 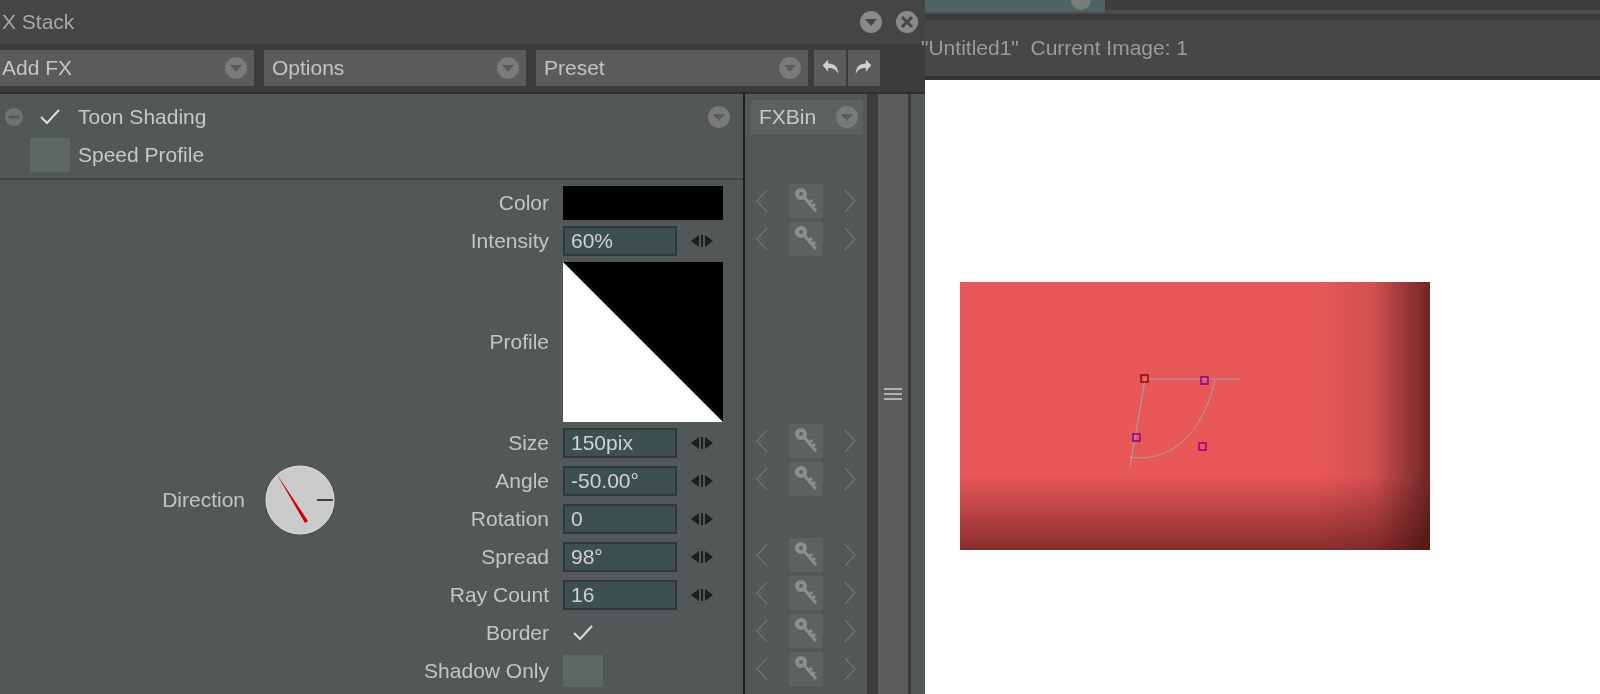 I want to click on dropdown: Add FX, so click(x=127, y=68).